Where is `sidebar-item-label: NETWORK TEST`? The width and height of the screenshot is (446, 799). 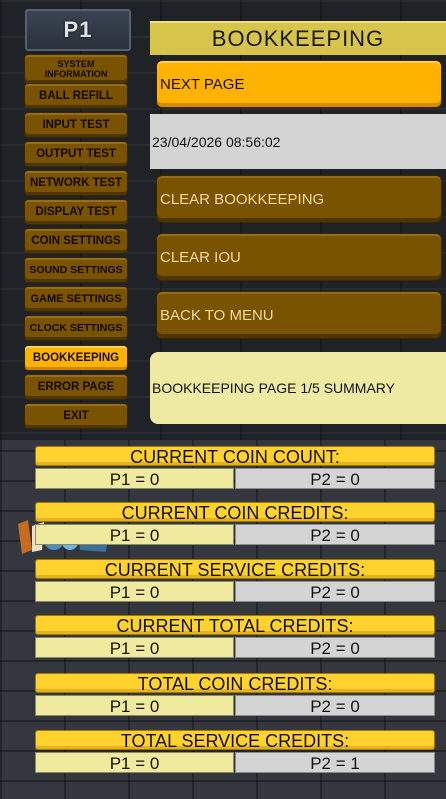
sidebar-item-label: NETWORK TEST is located at coordinates (76, 183).